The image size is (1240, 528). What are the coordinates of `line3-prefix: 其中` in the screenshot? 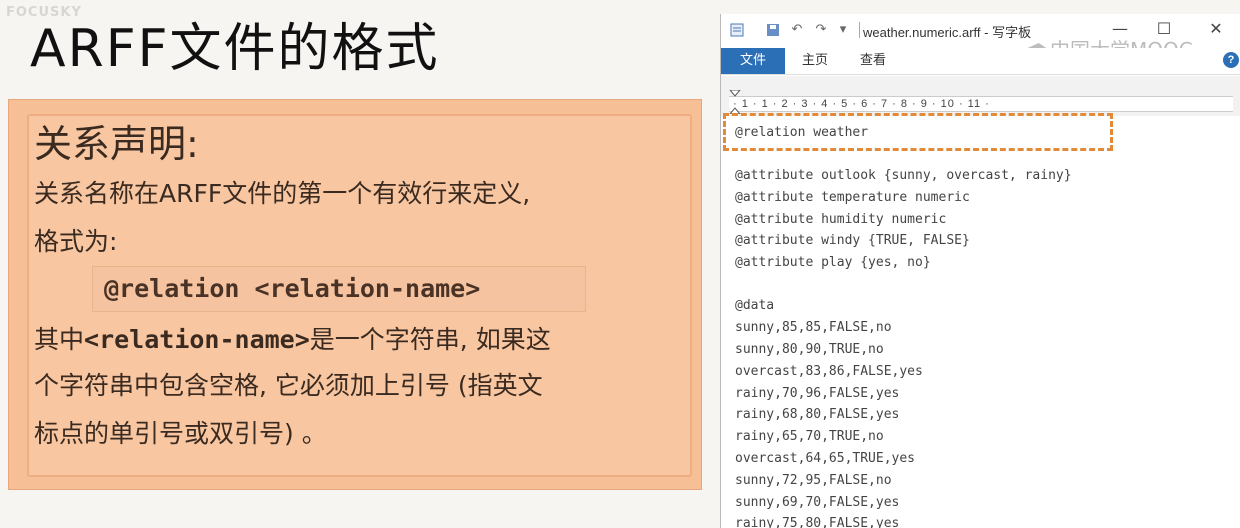 It's located at (59, 339).